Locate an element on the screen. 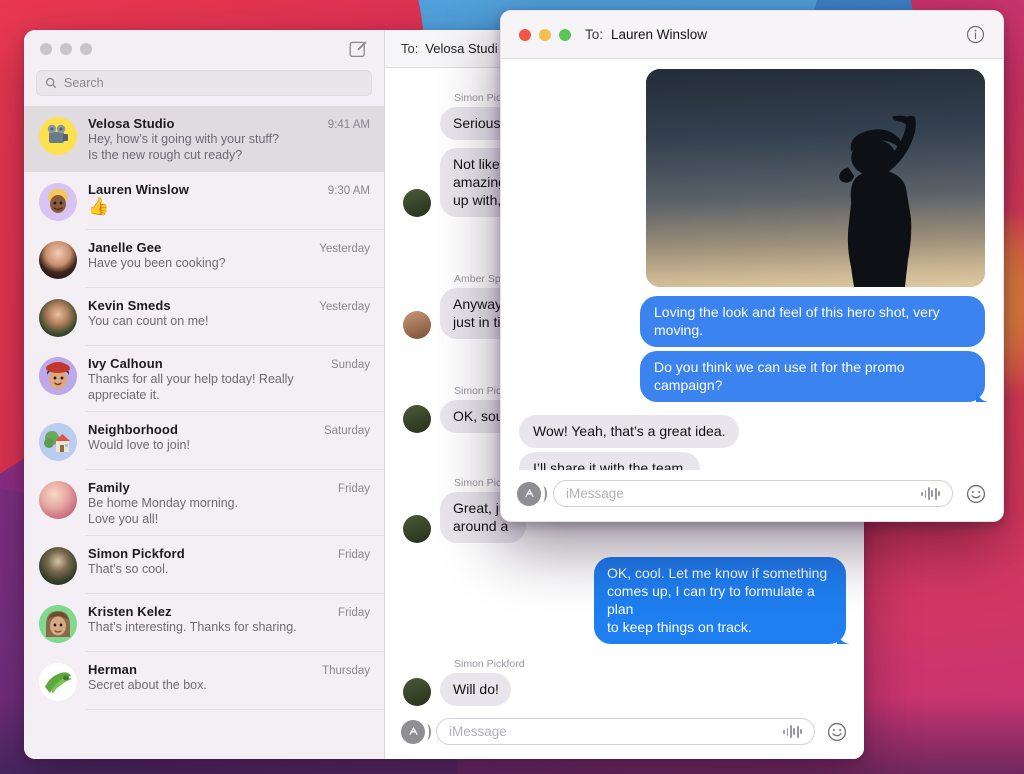  sidebar-titlebar is located at coordinates (204, 49).